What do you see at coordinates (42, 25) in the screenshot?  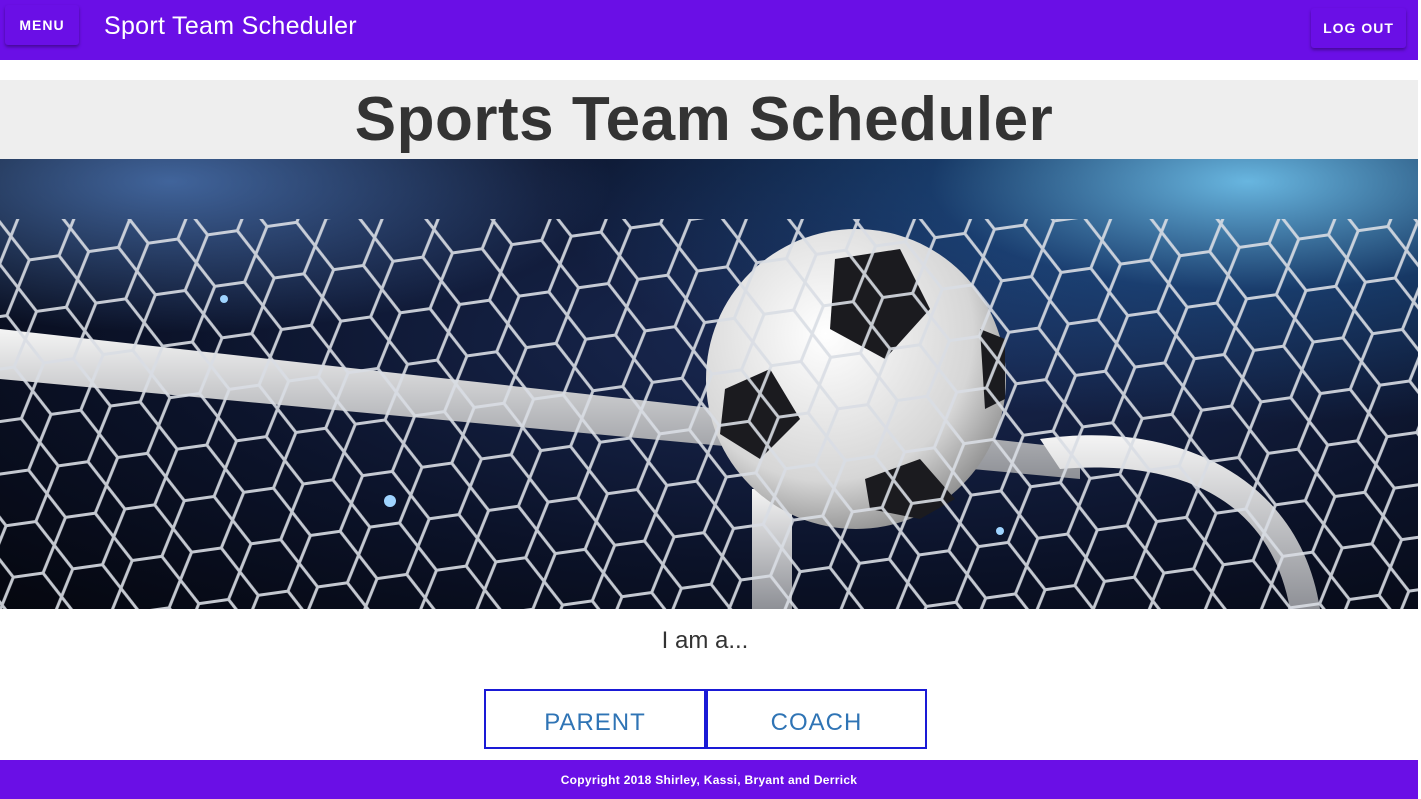 I see `menu-button: MENU` at bounding box center [42, 25].